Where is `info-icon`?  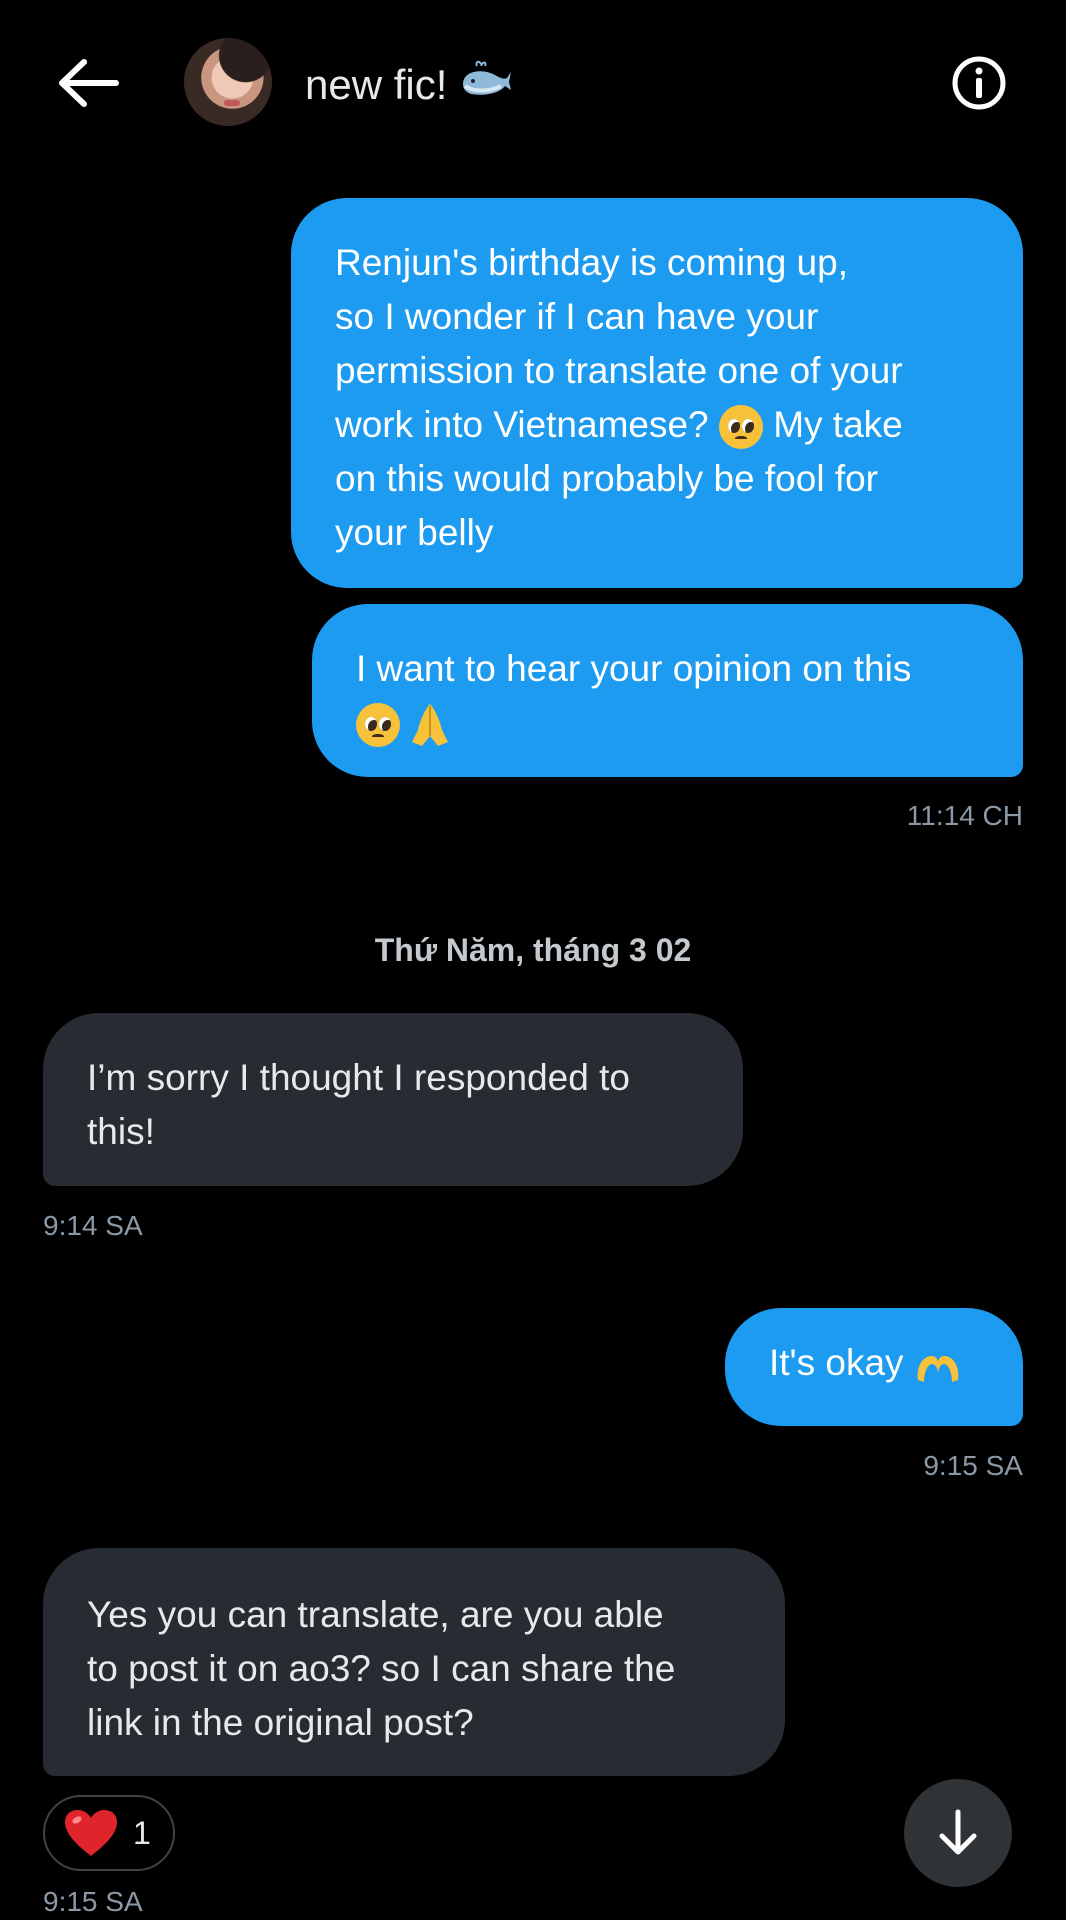
info-icon is located at coordinates (979, 83).